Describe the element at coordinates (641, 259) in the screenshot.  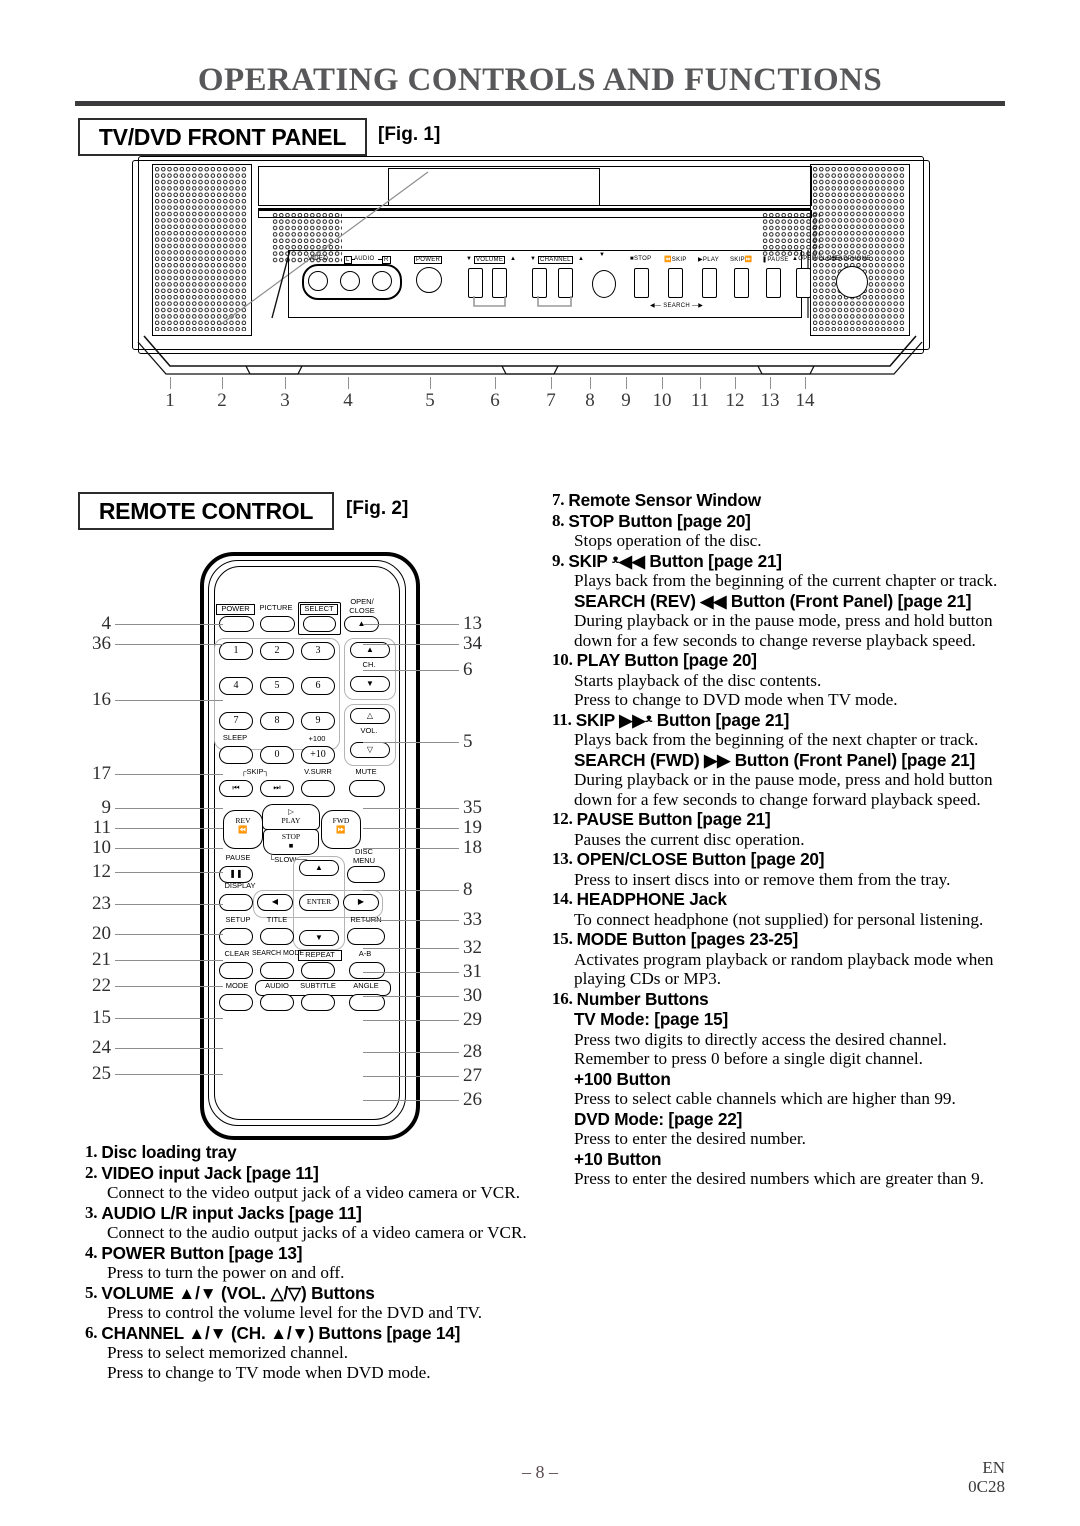
I see `stop-label: ■STOP` at that location.